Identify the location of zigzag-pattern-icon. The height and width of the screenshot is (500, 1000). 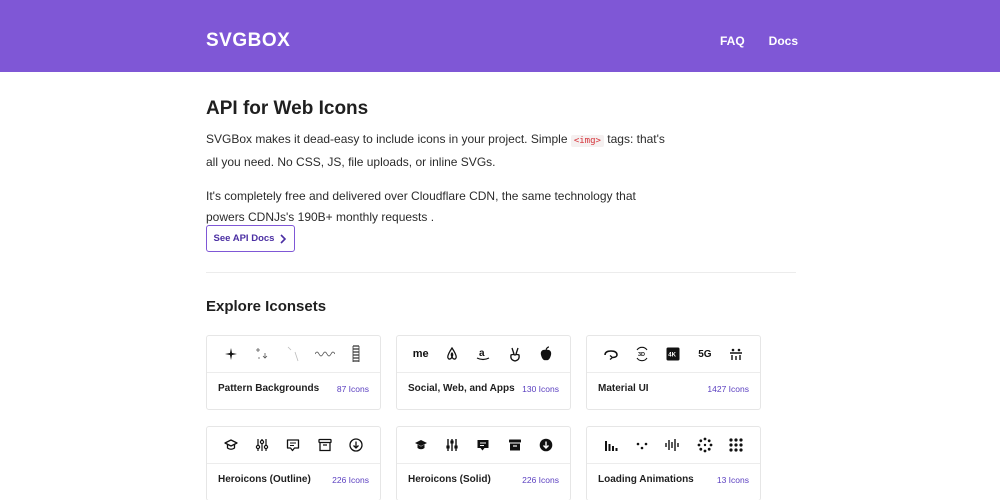
(356, 354).